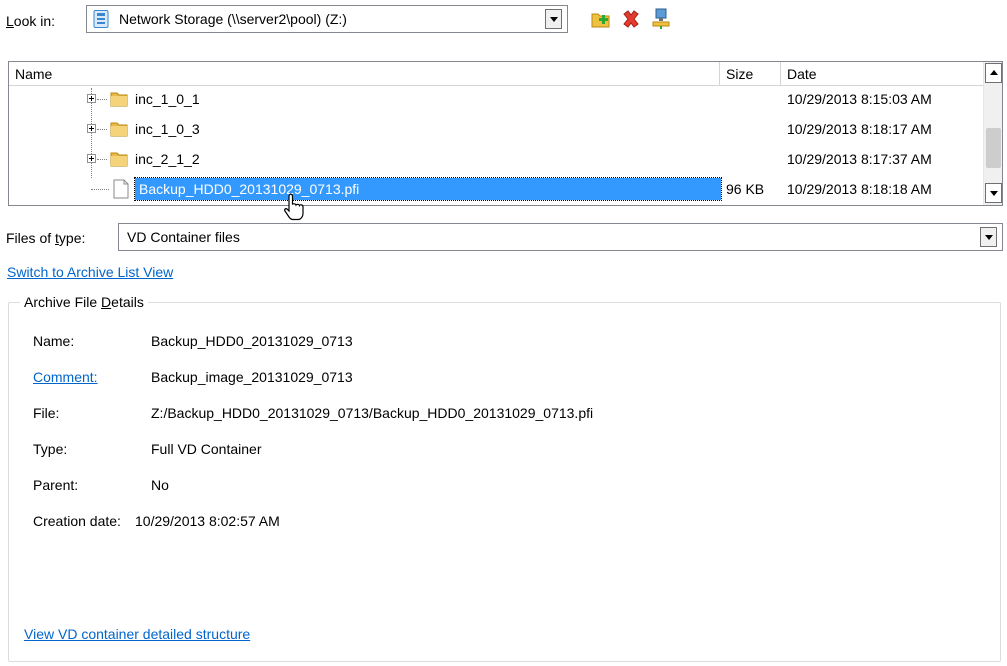 This screenshot has height=666, width=1007. I want to click on column-header-name: Name, so click(364, 74).